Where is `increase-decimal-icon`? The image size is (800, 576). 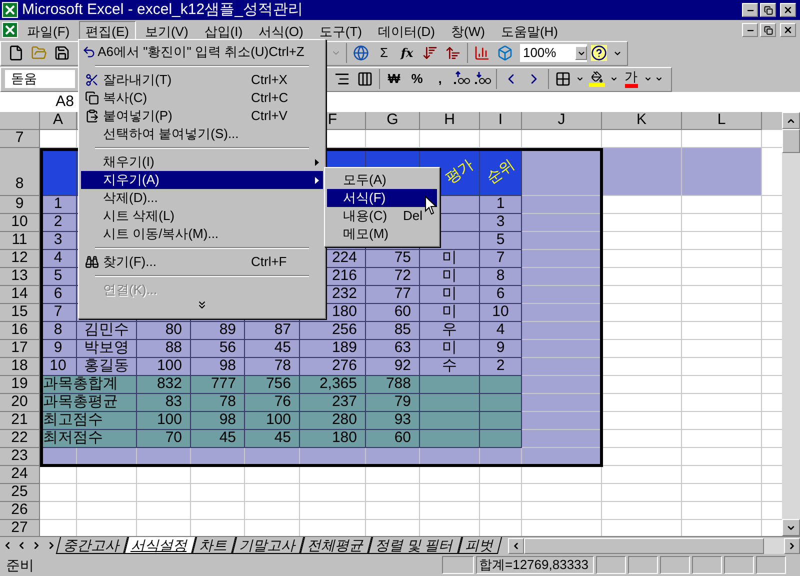 increase-decimal-icon is located at coordinates (462, 79).